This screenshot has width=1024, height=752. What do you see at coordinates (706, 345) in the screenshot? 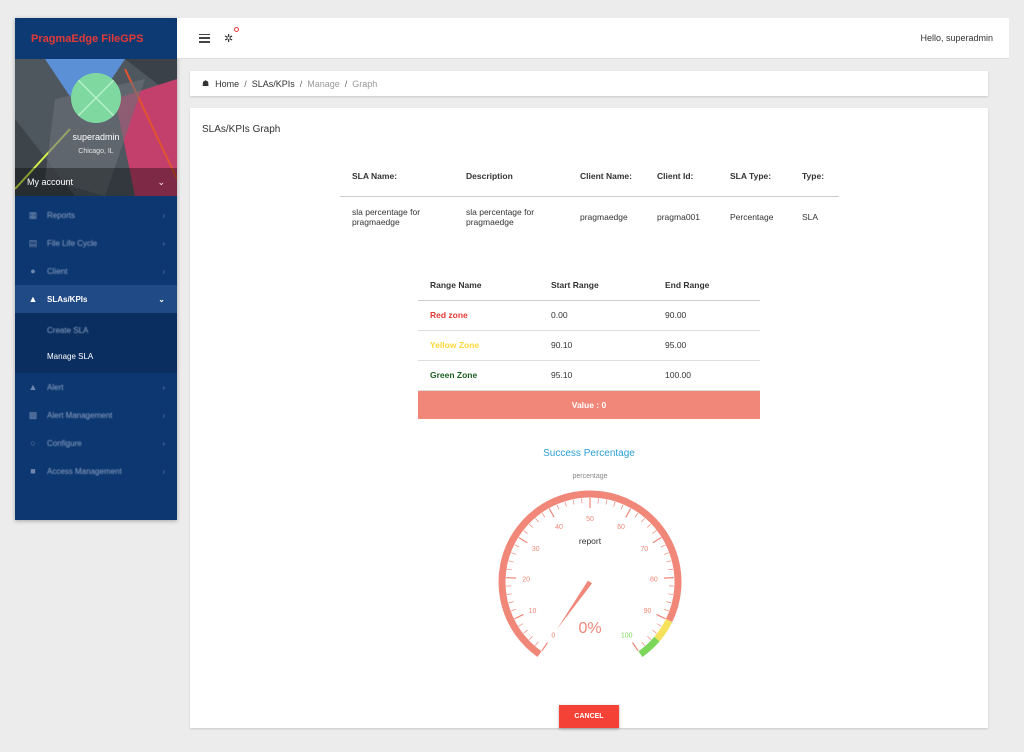
I see `range-end: 95.00` at bounding box center [706, 345].